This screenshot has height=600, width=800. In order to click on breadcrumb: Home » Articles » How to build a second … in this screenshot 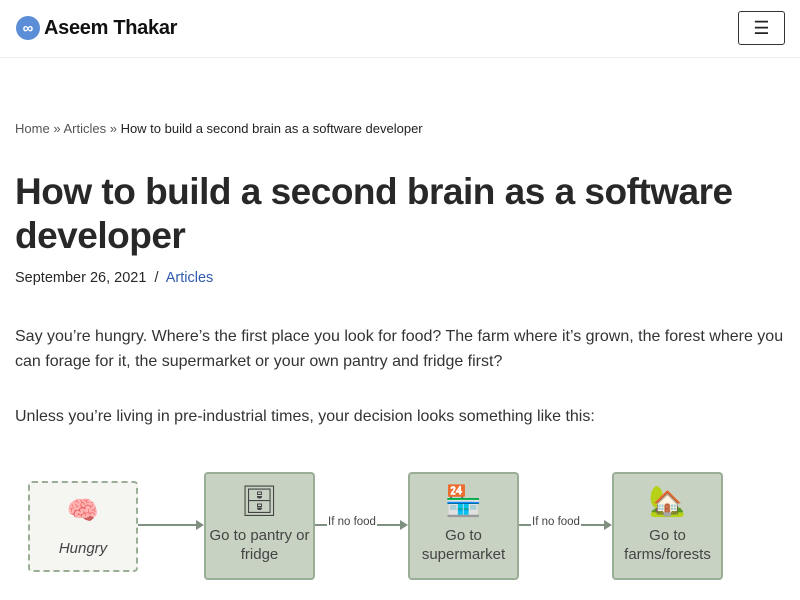, I will do `click(219, 128)`.